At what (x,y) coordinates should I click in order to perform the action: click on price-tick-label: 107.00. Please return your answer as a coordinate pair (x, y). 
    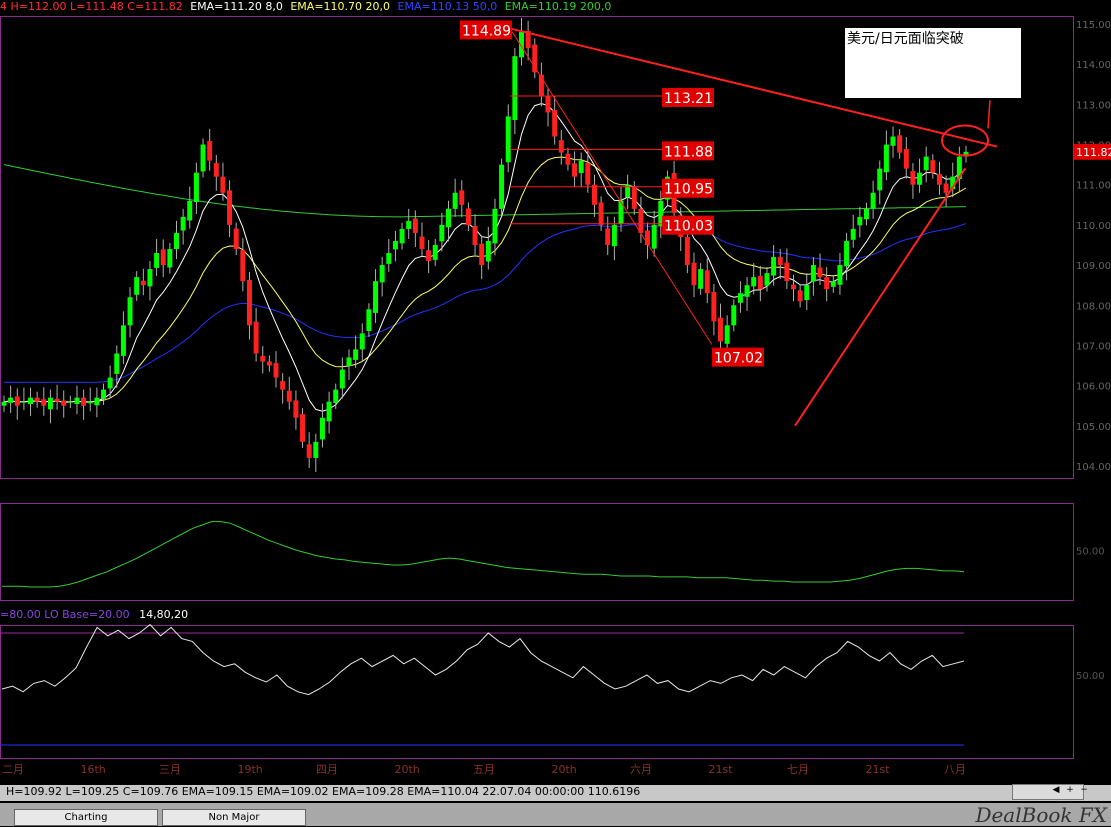
    Looking at the image, I should click on (1093, 346).